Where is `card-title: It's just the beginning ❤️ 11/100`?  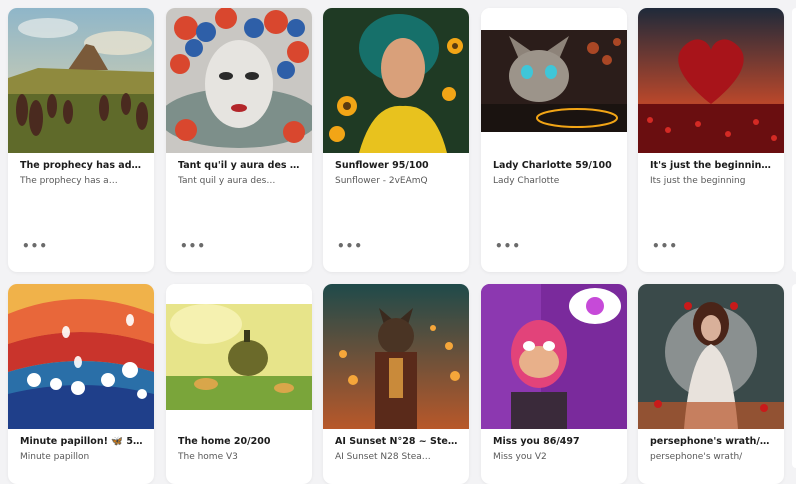
card-title: It's just the beginning ❤️ 11/100 is located at coordinates (712, 165).